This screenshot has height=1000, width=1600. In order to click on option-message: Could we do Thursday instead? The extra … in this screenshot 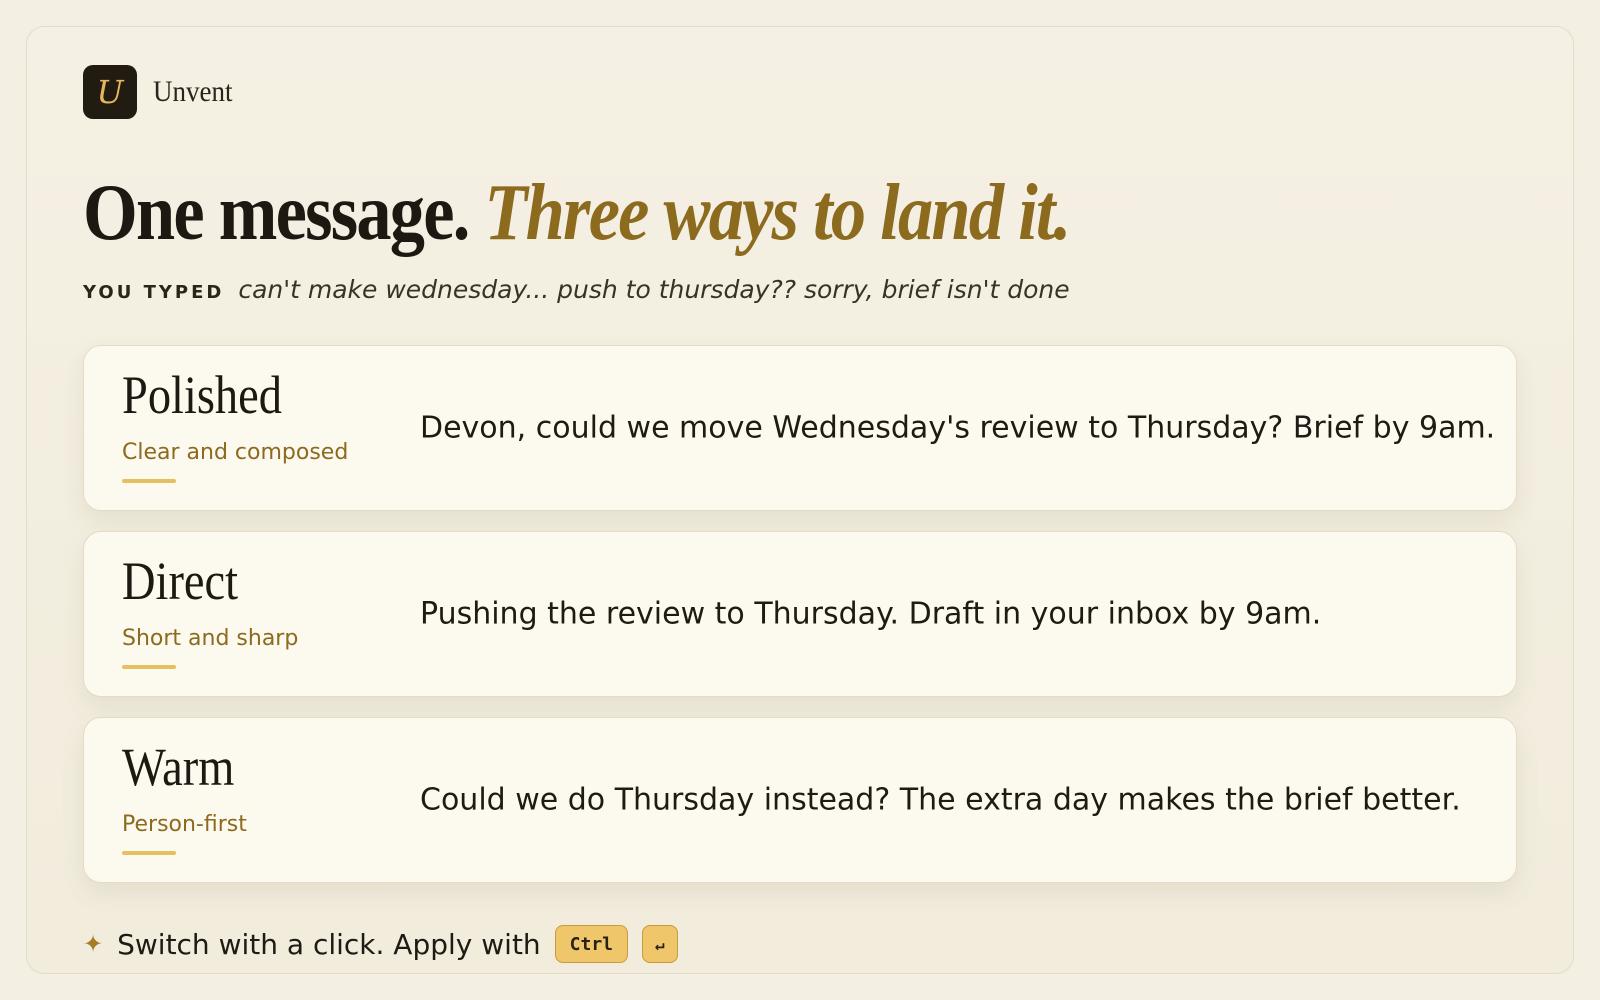, I will do `click(940, 800)`.